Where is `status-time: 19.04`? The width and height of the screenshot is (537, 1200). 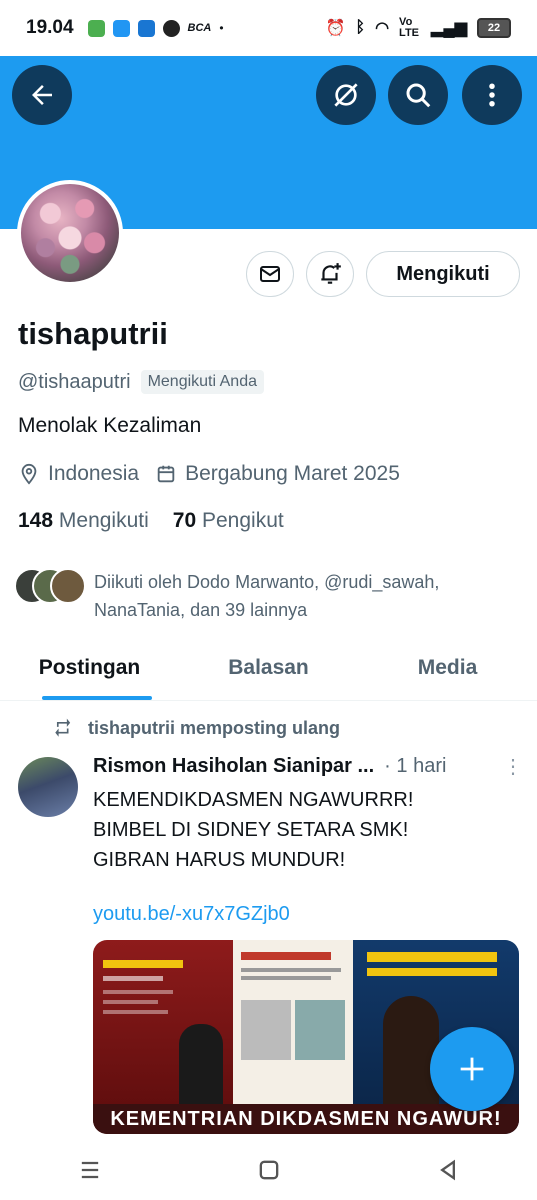
status-time: 19.04 is located at coordinates (50, 27).